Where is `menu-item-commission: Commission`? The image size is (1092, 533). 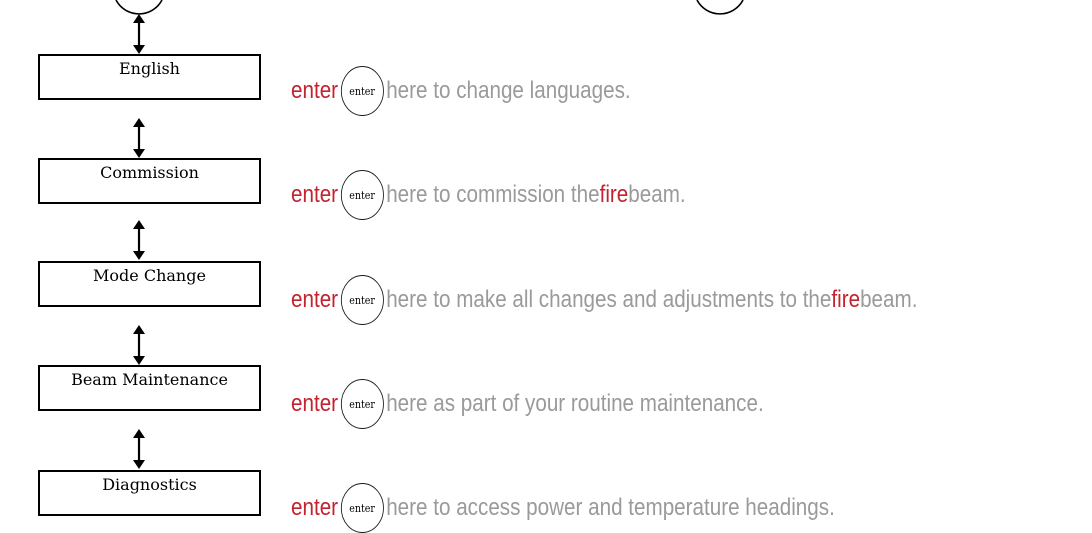 menu-item-commission: Commission is located at coordinates (149, 181).